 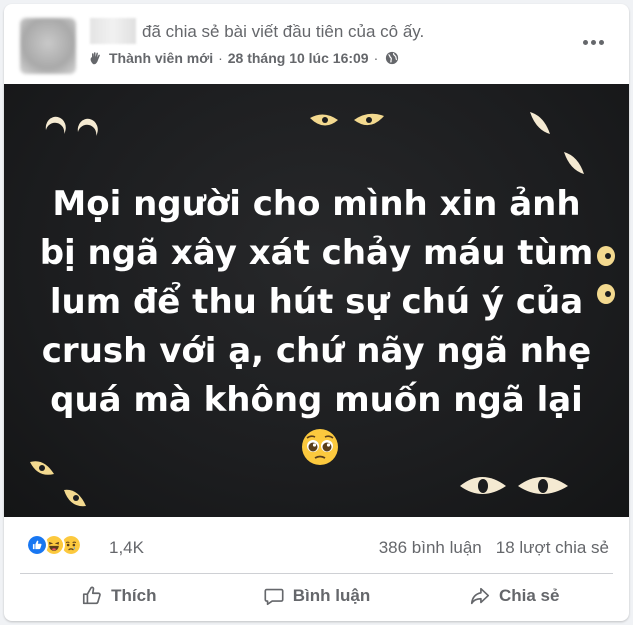 I want to click on post-meta: Thành viên mới · 28 tháng 10 lúc 16:09 ·, so click(x=243, y=58).